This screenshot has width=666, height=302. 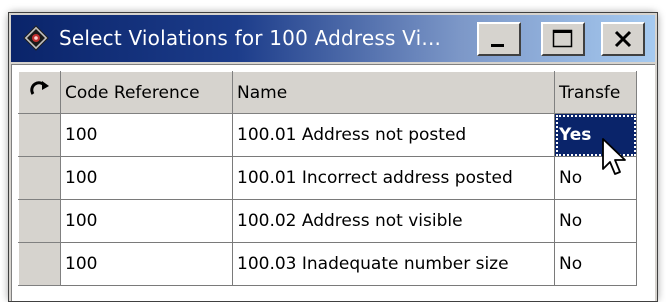 I want to click on table-row: 100 100.01 Address not posted Yes, so click(x=327, y=135).